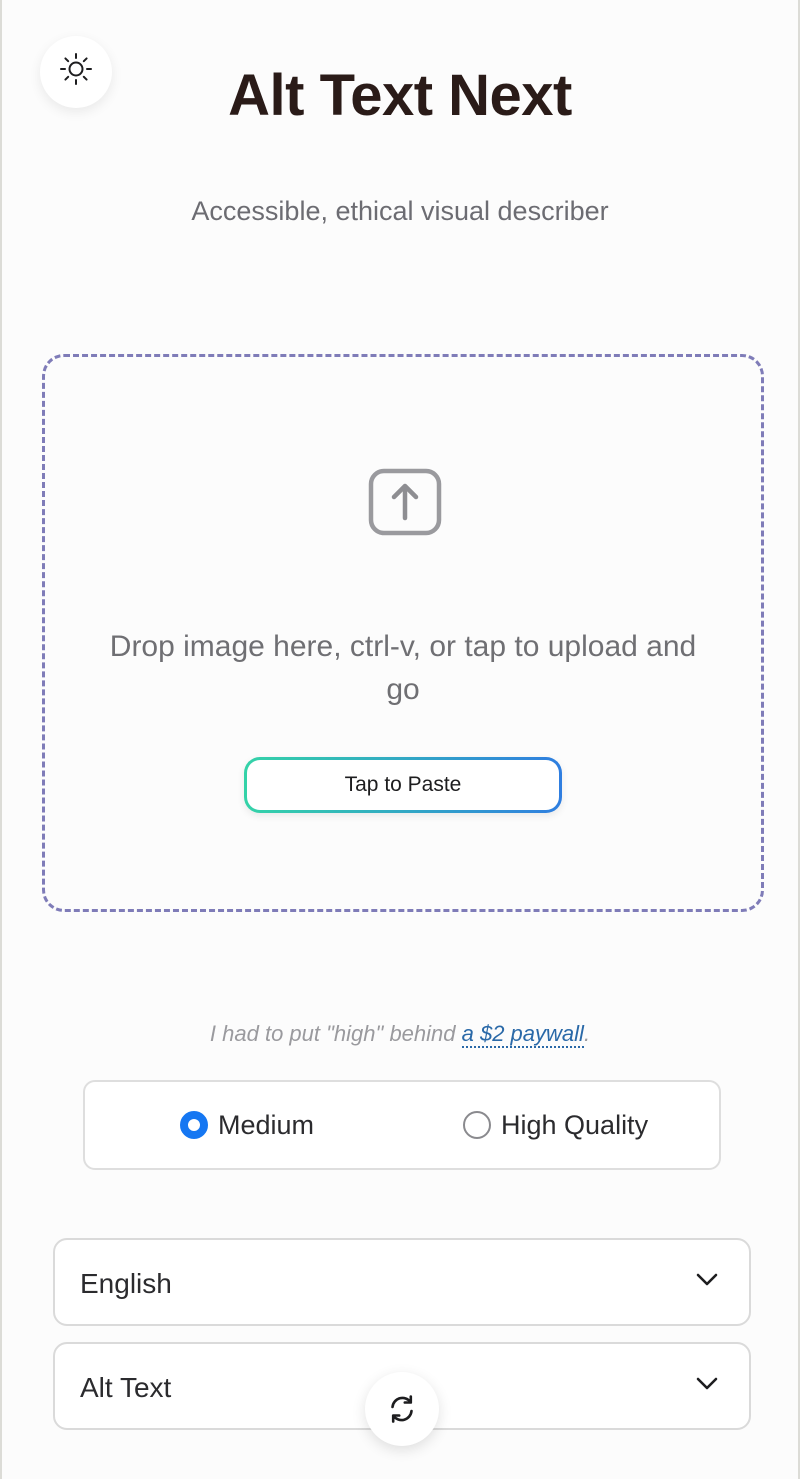 The height and width of the screenshot is (1479, 800). Describe the element at coordinates (403, 785) in the screenshot. I see `tap-to-paste-button: Tap to Paste` at that location.